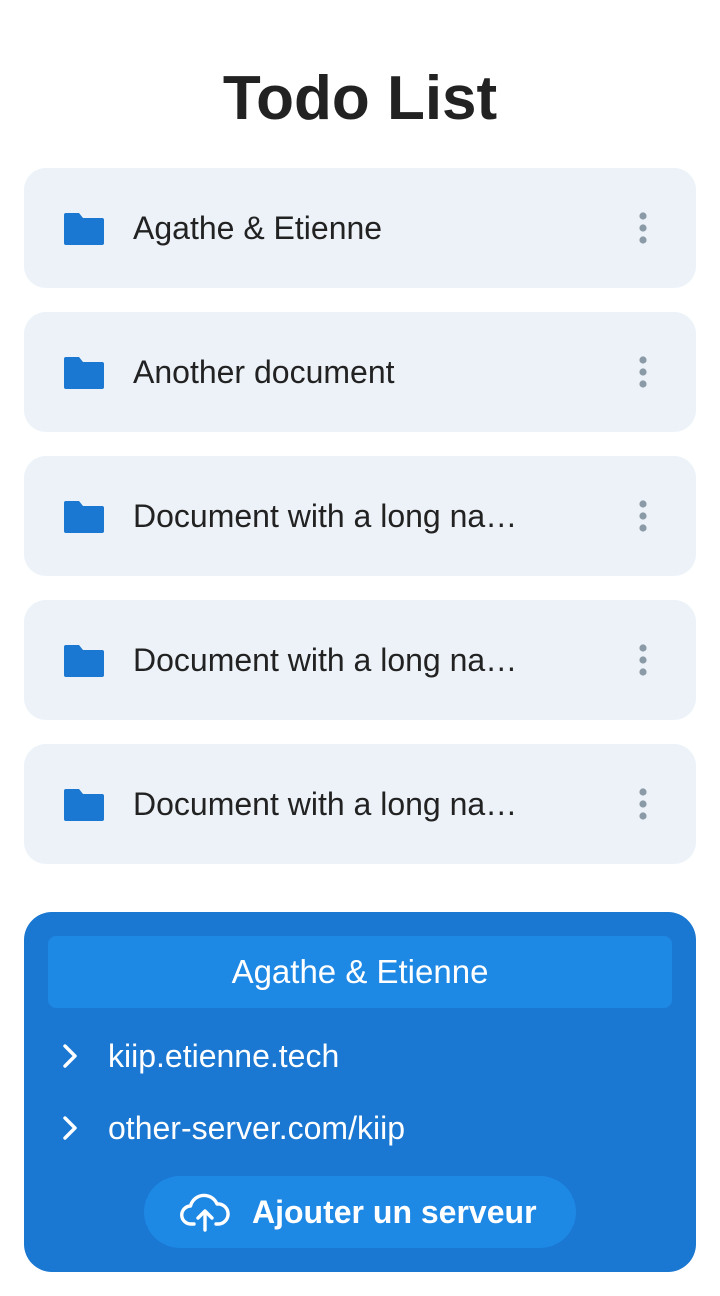 This screenshot has width=720, height=1296. I want to click on add-server-button: Ajouter un serveur, so click(360, 1212).